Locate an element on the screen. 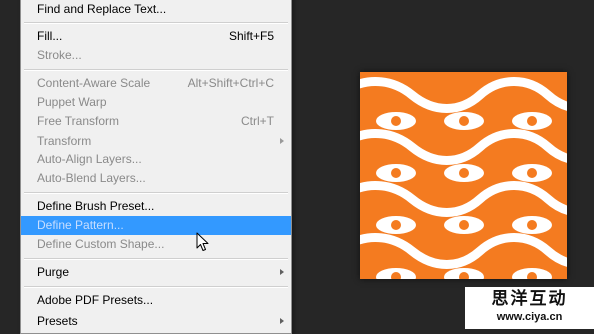 This screenshot has height=334, width=594. menu-item-shortcut: Alt+Shift+Ctrl+C is located at coordinates (230, 83).